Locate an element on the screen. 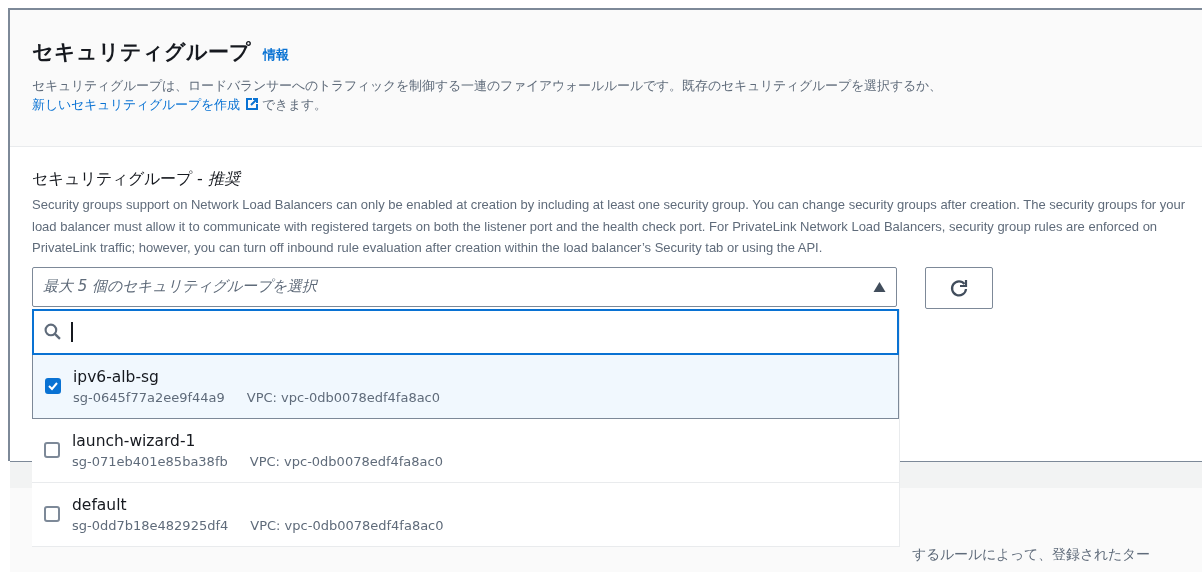 This screenshot has height=572, width=1202. description-text: するルールによって、登録されたター is located at coordinates (1031, 554).